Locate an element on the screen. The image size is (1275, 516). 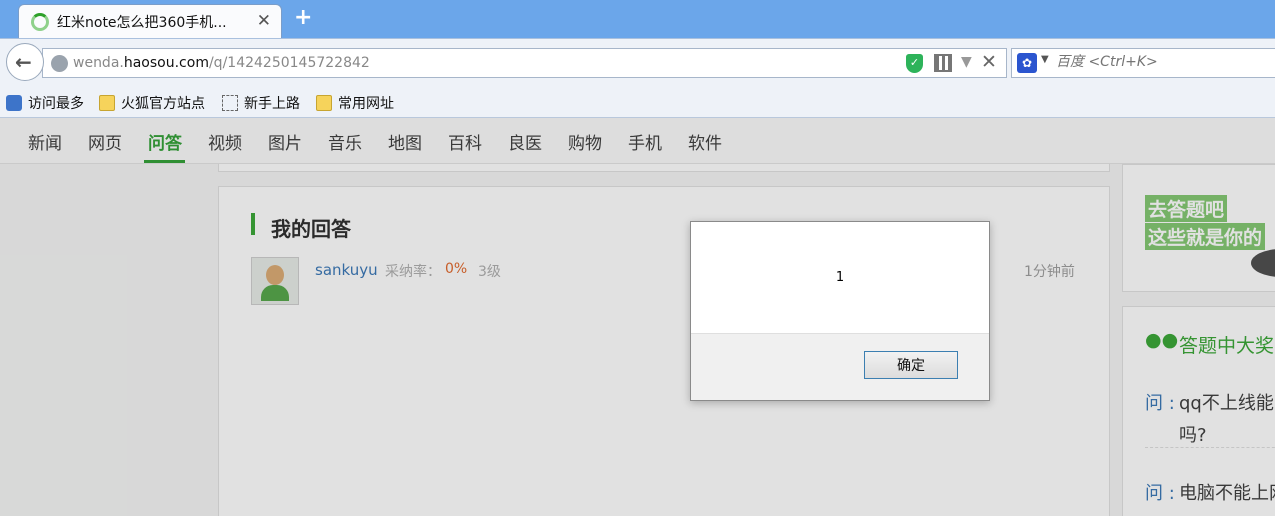
blank-page-icon is located at coordinates (230, 103).